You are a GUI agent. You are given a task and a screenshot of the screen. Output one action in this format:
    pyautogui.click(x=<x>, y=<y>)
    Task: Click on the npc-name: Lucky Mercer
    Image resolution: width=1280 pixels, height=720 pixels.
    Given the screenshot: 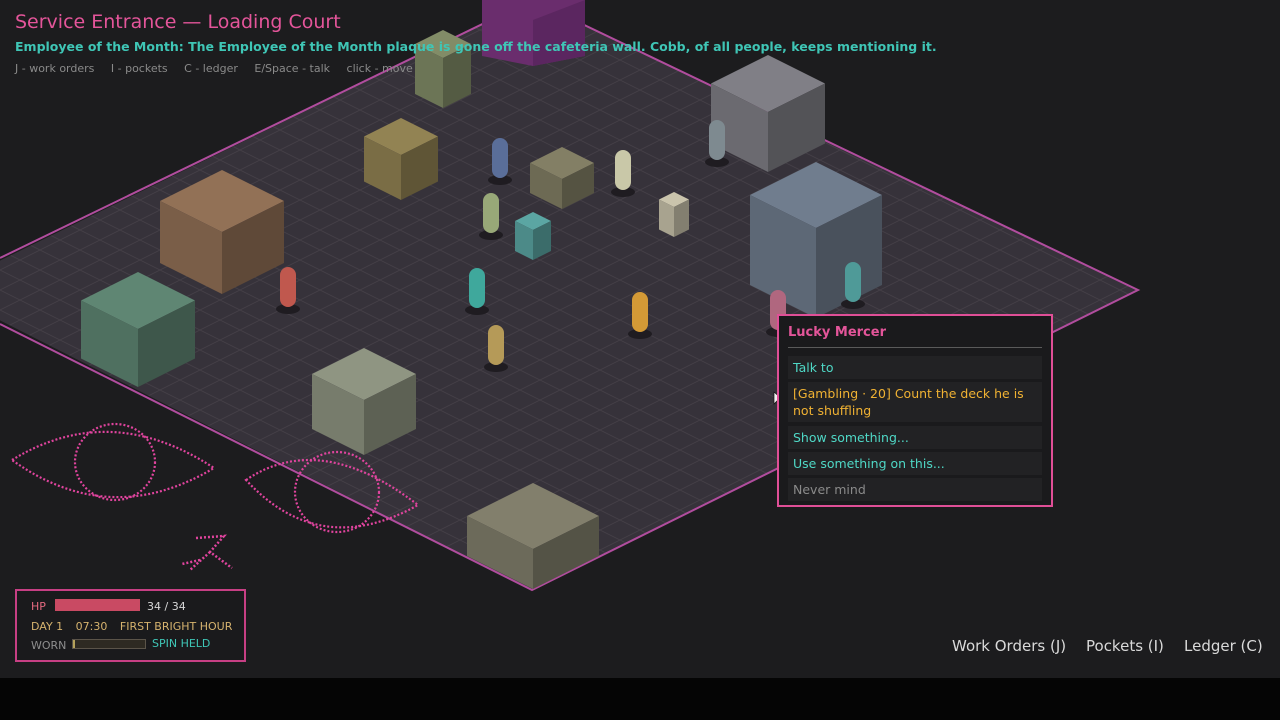 What is the action you would take?
    pyautogui.click(x=837, y=332)
    